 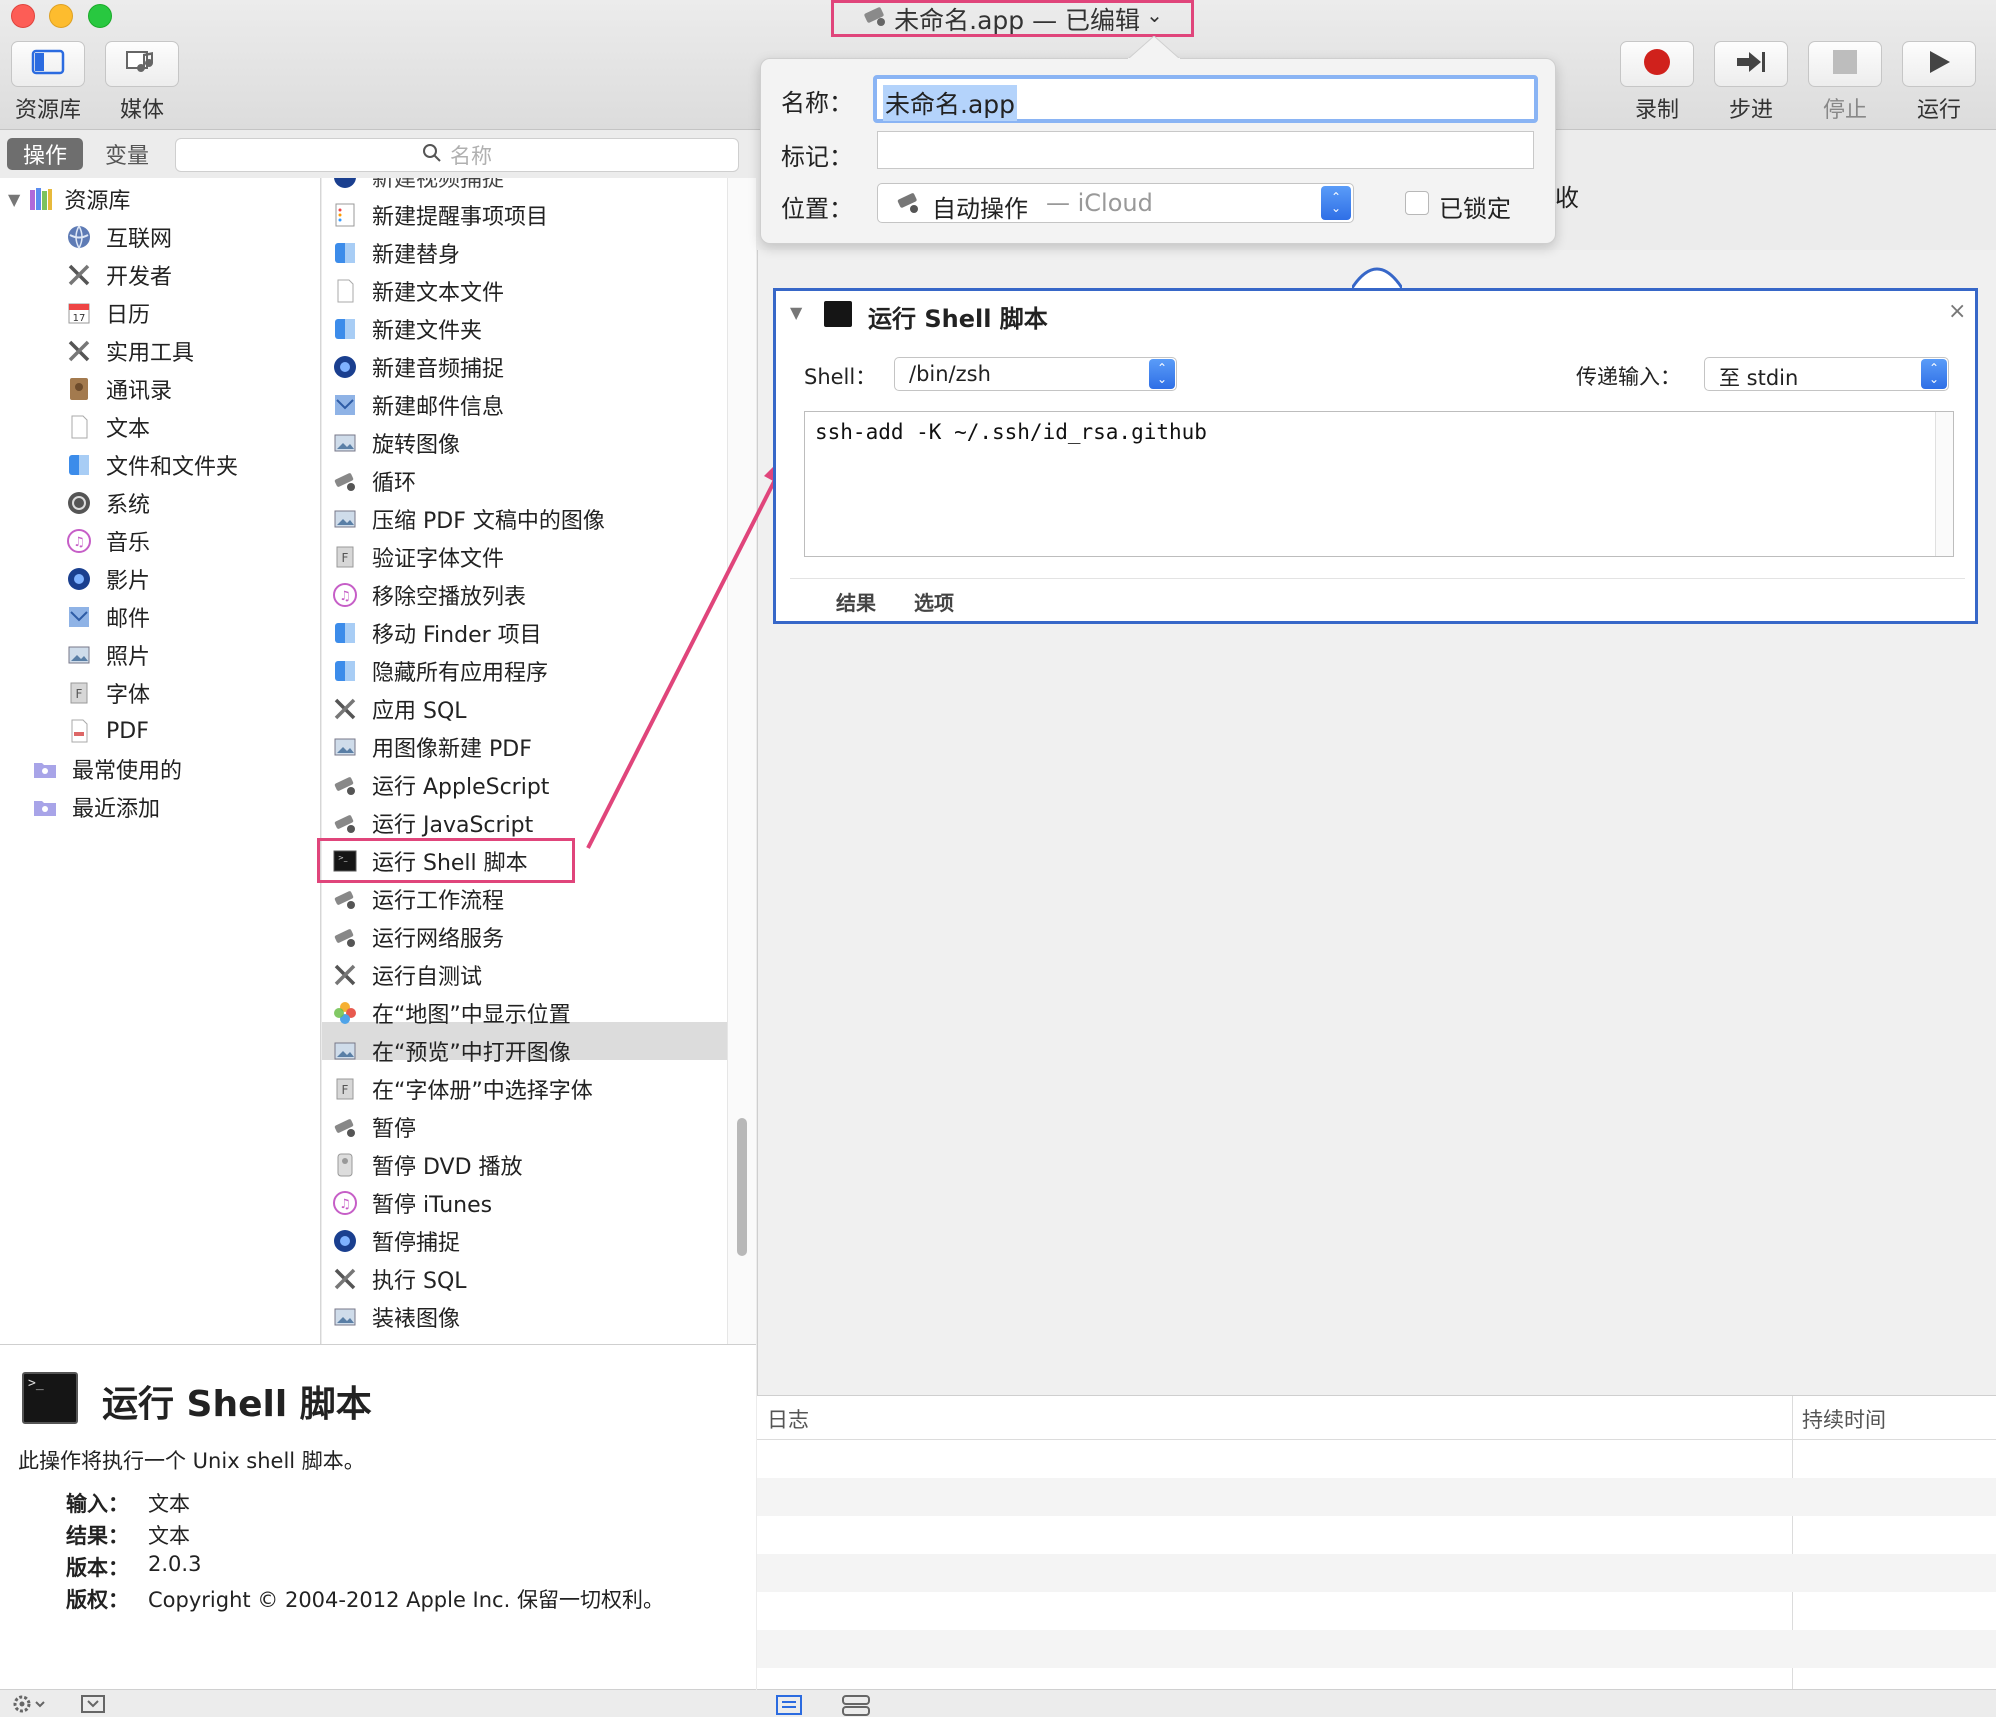 What do you see at coordinates (108, 541) in the screenshot?
I see `library-item: ♫ 音乐` at bounding box center [108, 541].